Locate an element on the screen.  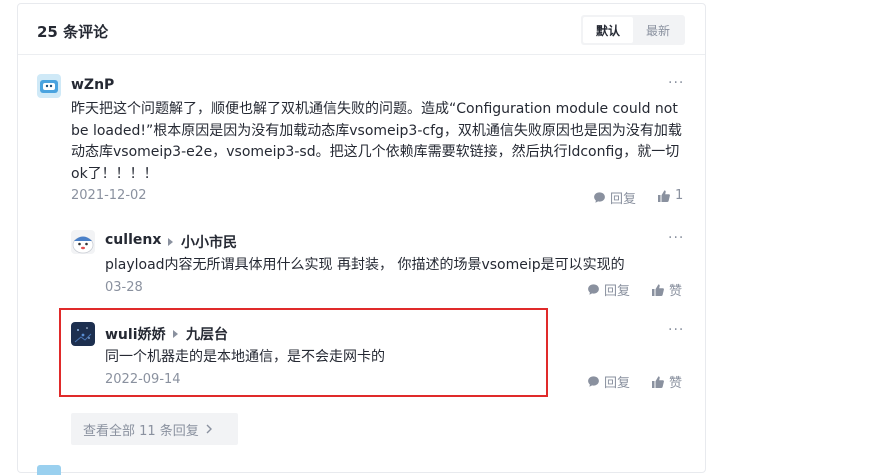
reply-to-user: 九层台 is located at coordinates (200, 334).